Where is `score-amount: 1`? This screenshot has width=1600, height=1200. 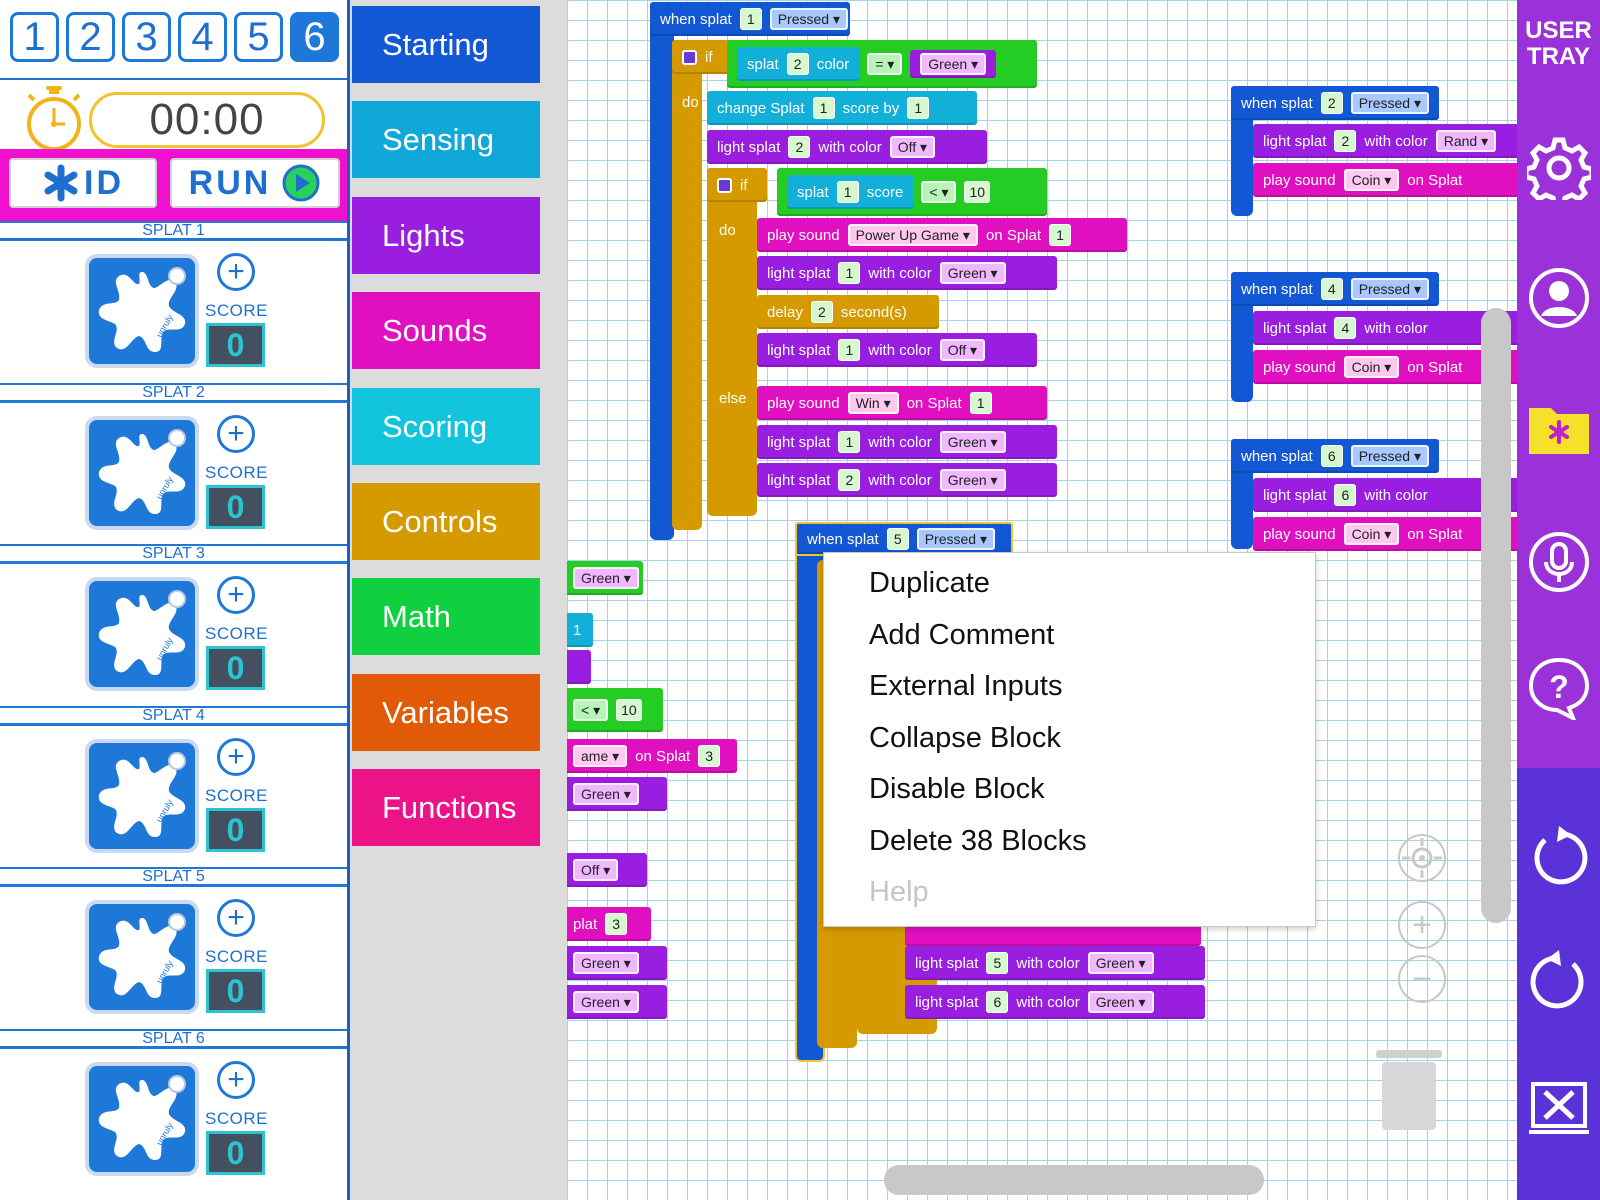
score-amount: 1 is located at coordinates (918, 108).